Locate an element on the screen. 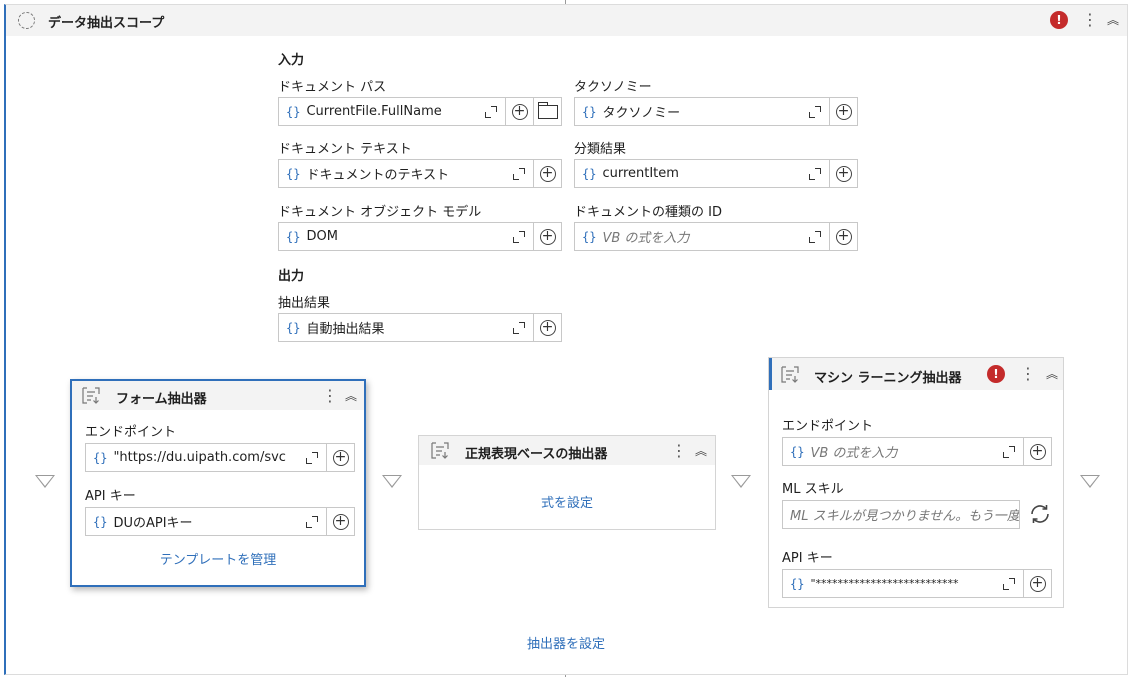  document-text-value: ドキュメントのテキスト is located at coordinates (407, 173).